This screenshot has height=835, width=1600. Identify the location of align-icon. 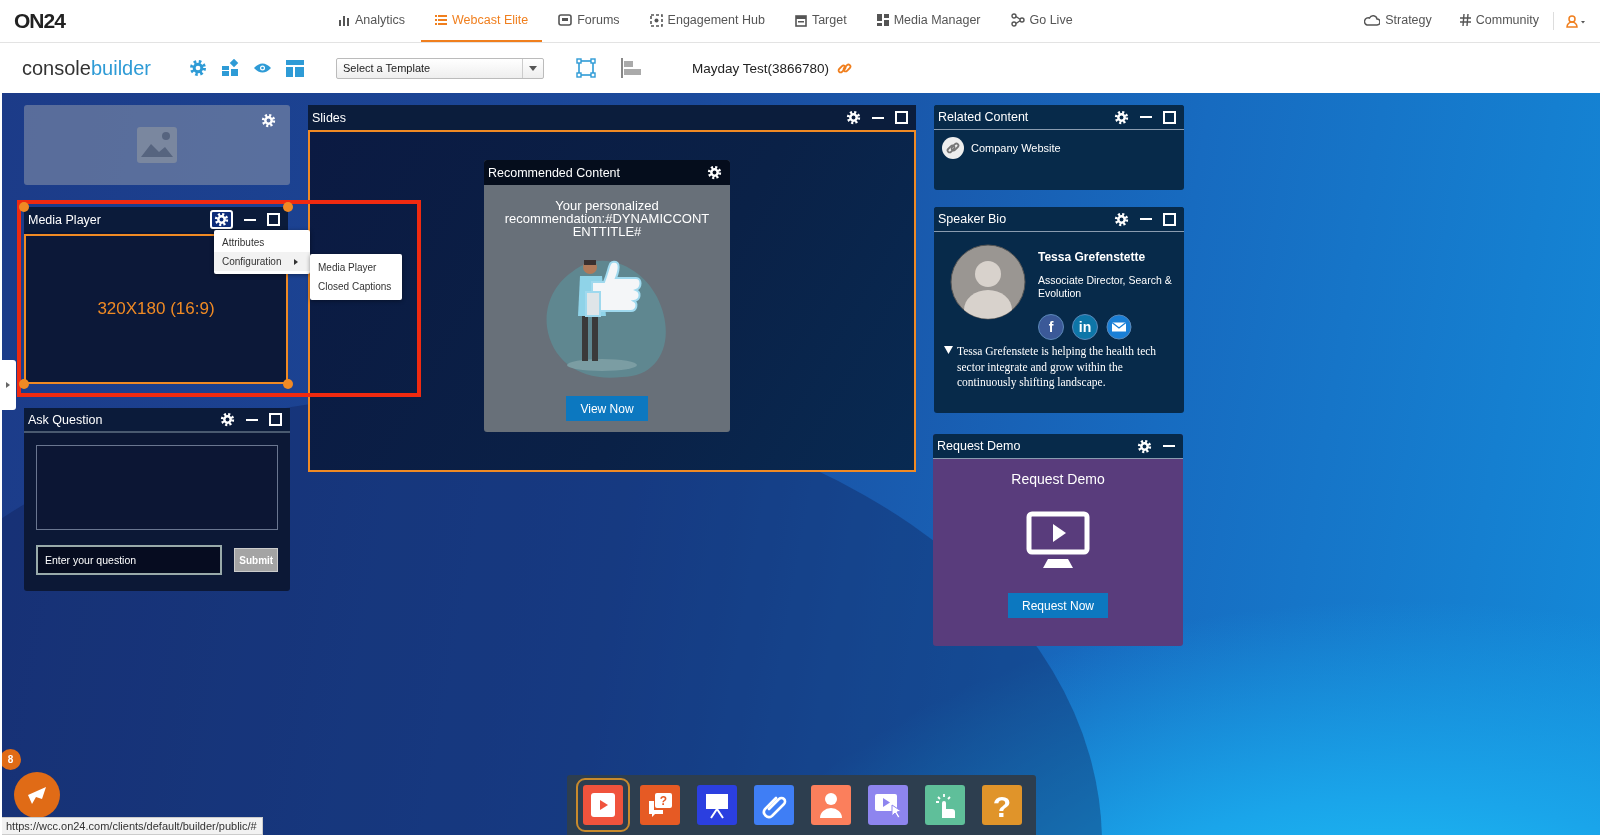
(631, 68).